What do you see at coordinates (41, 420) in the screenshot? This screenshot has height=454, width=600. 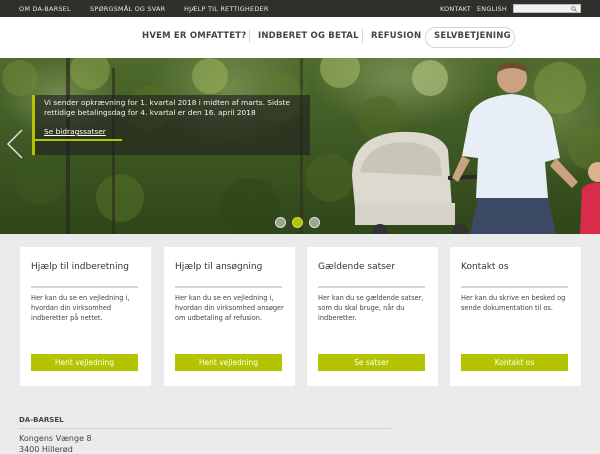 I see `footer-title: DA-BARSEL` at bounding box center [41, 420].